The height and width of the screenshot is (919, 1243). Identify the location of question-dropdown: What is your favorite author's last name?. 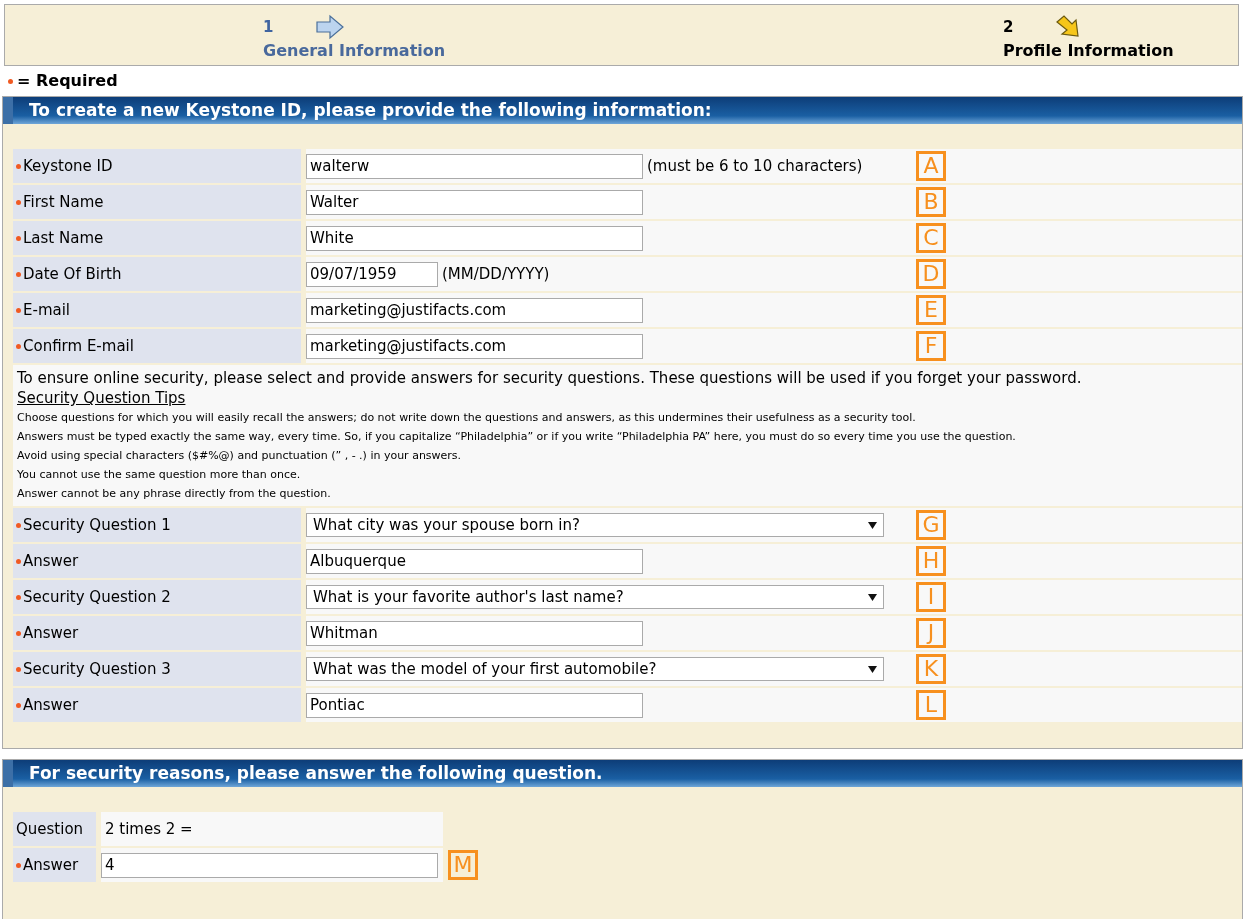
(595, 597).